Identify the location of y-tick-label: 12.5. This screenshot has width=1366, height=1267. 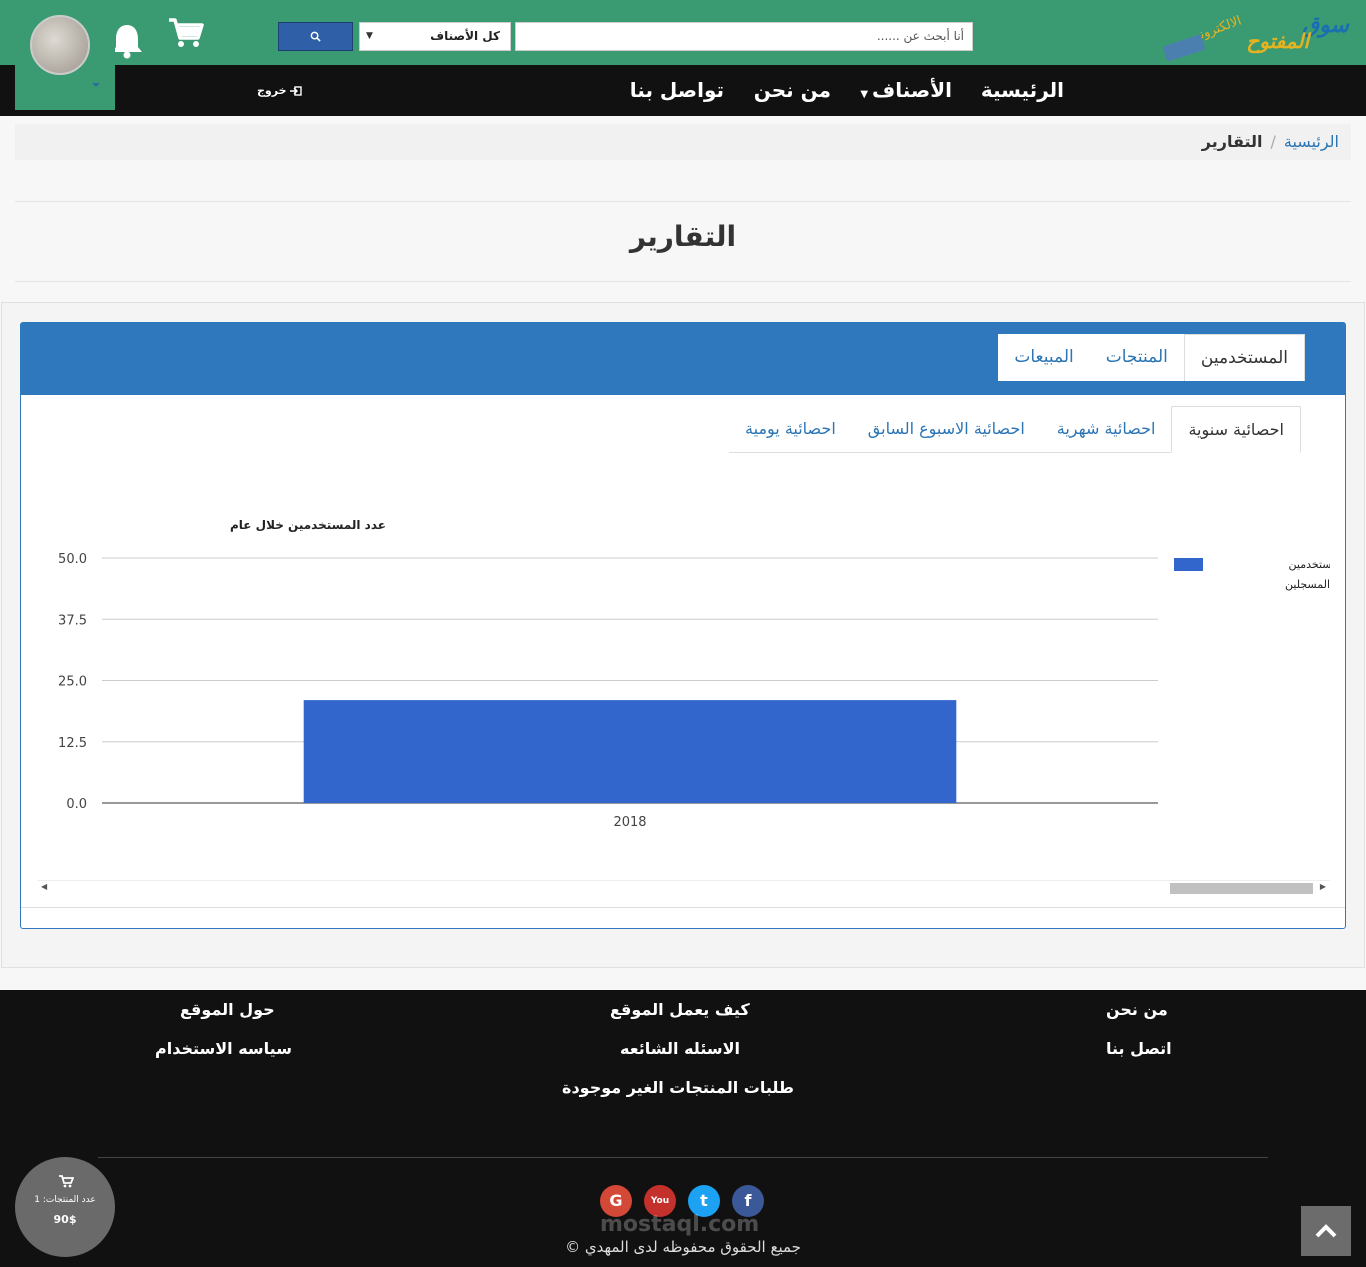
(72, 743).